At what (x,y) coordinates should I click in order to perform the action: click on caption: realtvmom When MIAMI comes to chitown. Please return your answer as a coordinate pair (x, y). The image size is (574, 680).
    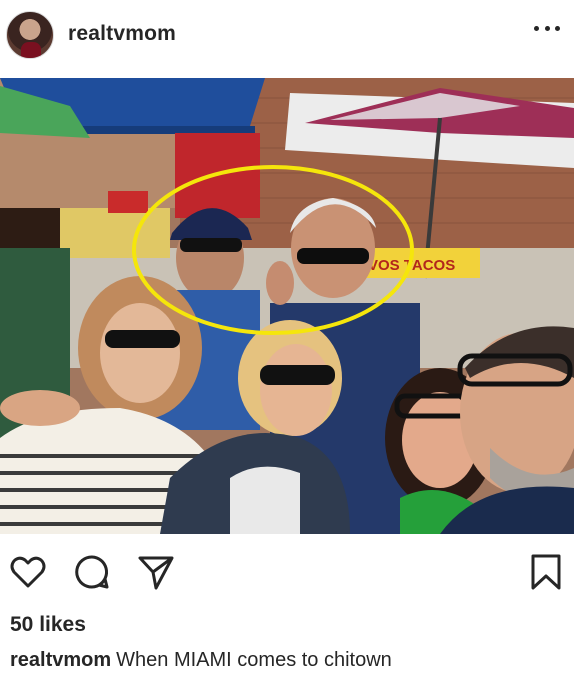
    Looking at the image, I should click on (201, 660).